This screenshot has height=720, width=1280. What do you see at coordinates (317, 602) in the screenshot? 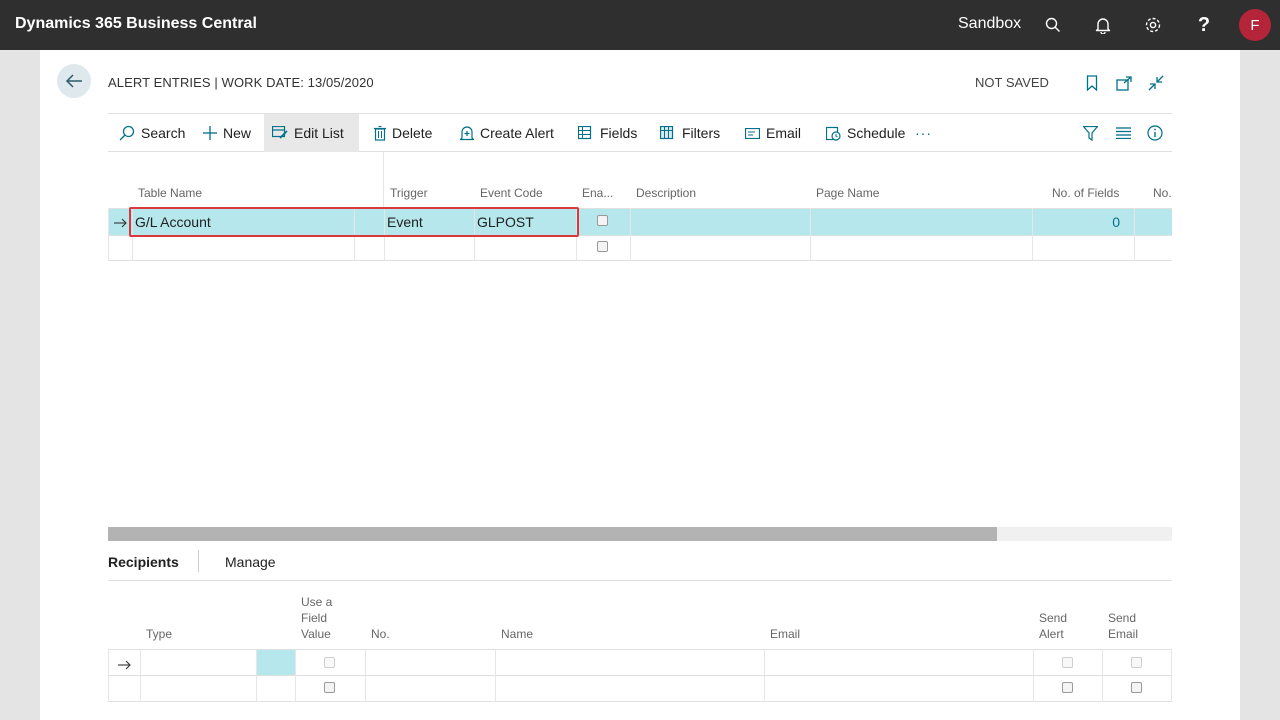
I see `header-line: Use a` at bounding box center [317, 602].